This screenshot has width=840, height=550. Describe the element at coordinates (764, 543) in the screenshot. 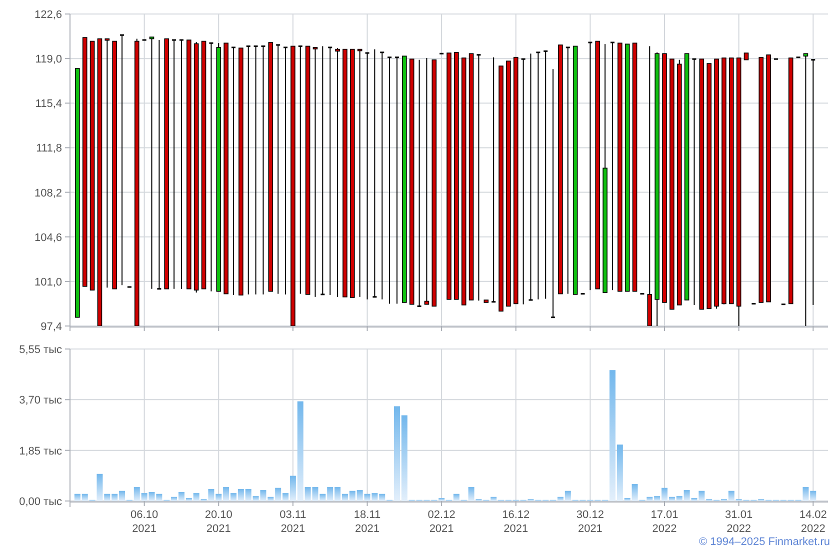

I see `copyright-link: © 1994–2025 Finmarket.ru` at that location.